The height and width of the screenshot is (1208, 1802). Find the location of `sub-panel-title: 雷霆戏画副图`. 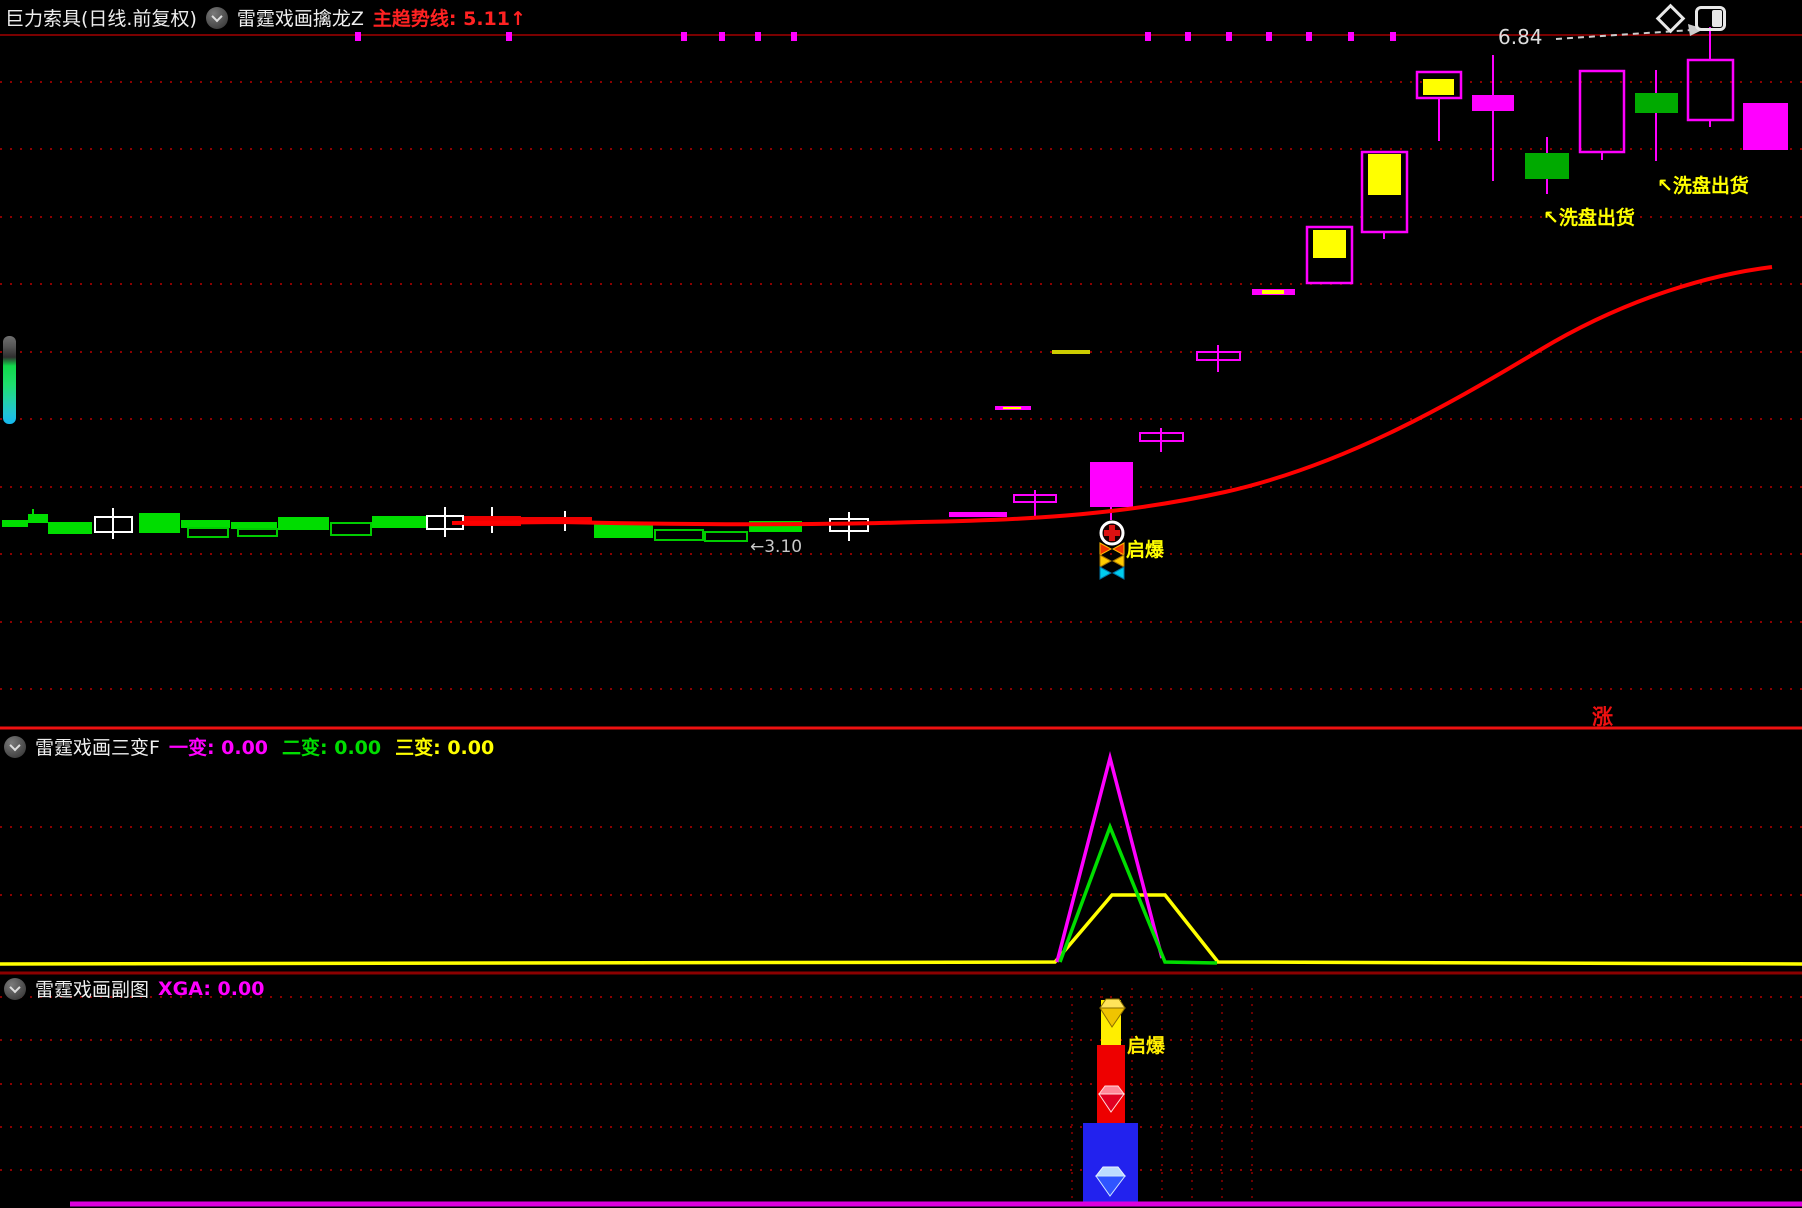

sub-panel-title: 雷霆戏画副图 is located at coordinates (92, 990).